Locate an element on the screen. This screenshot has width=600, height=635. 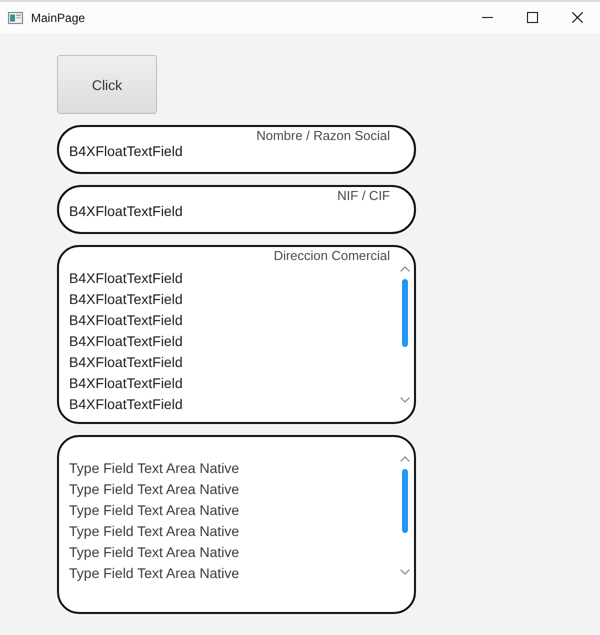
floating-label: Nombre / Razon Social is located at coordinates (323, 135).